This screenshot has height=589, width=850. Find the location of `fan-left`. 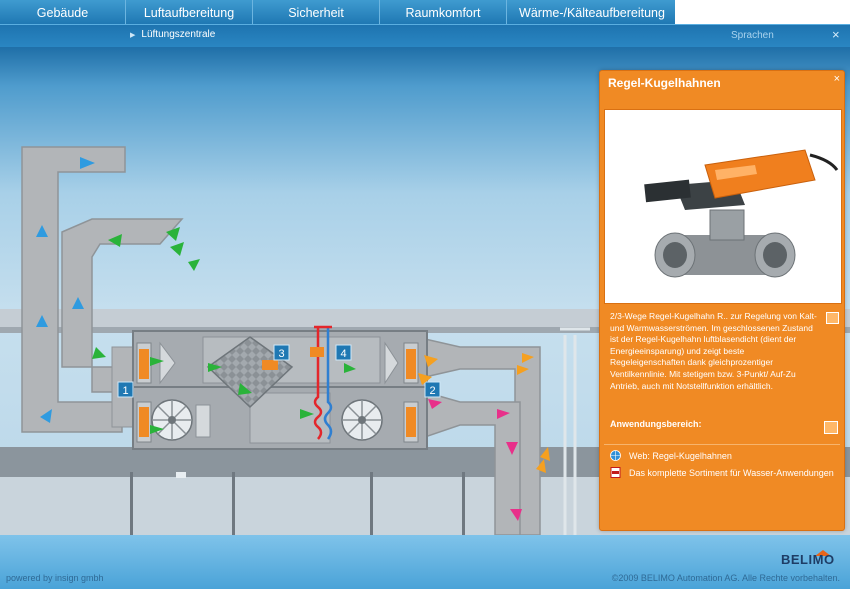

fan-left is located at coordinates (172, 420).